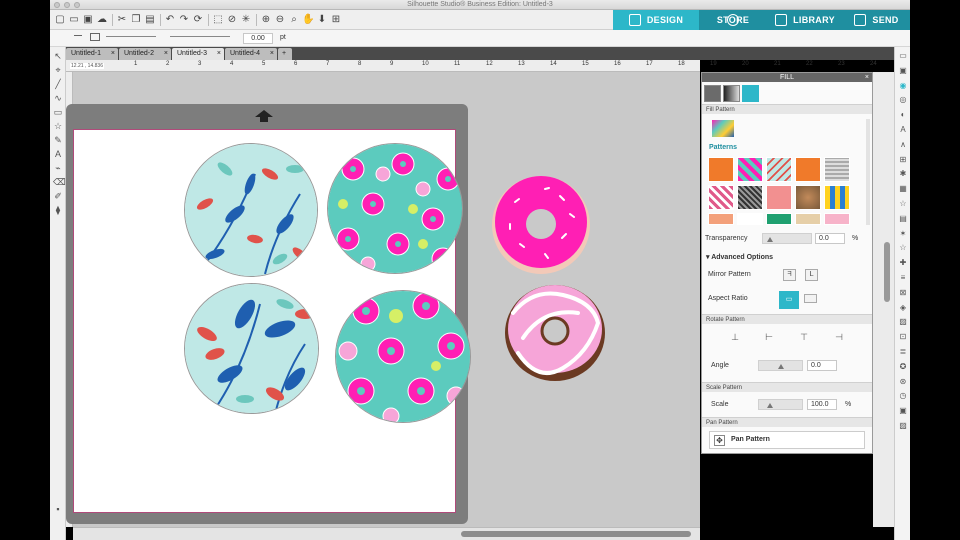 Image resolution: width=960 pixels, height=540 pixels. I want to click on fill-tool-icon: ⧫, so click(58, 210).